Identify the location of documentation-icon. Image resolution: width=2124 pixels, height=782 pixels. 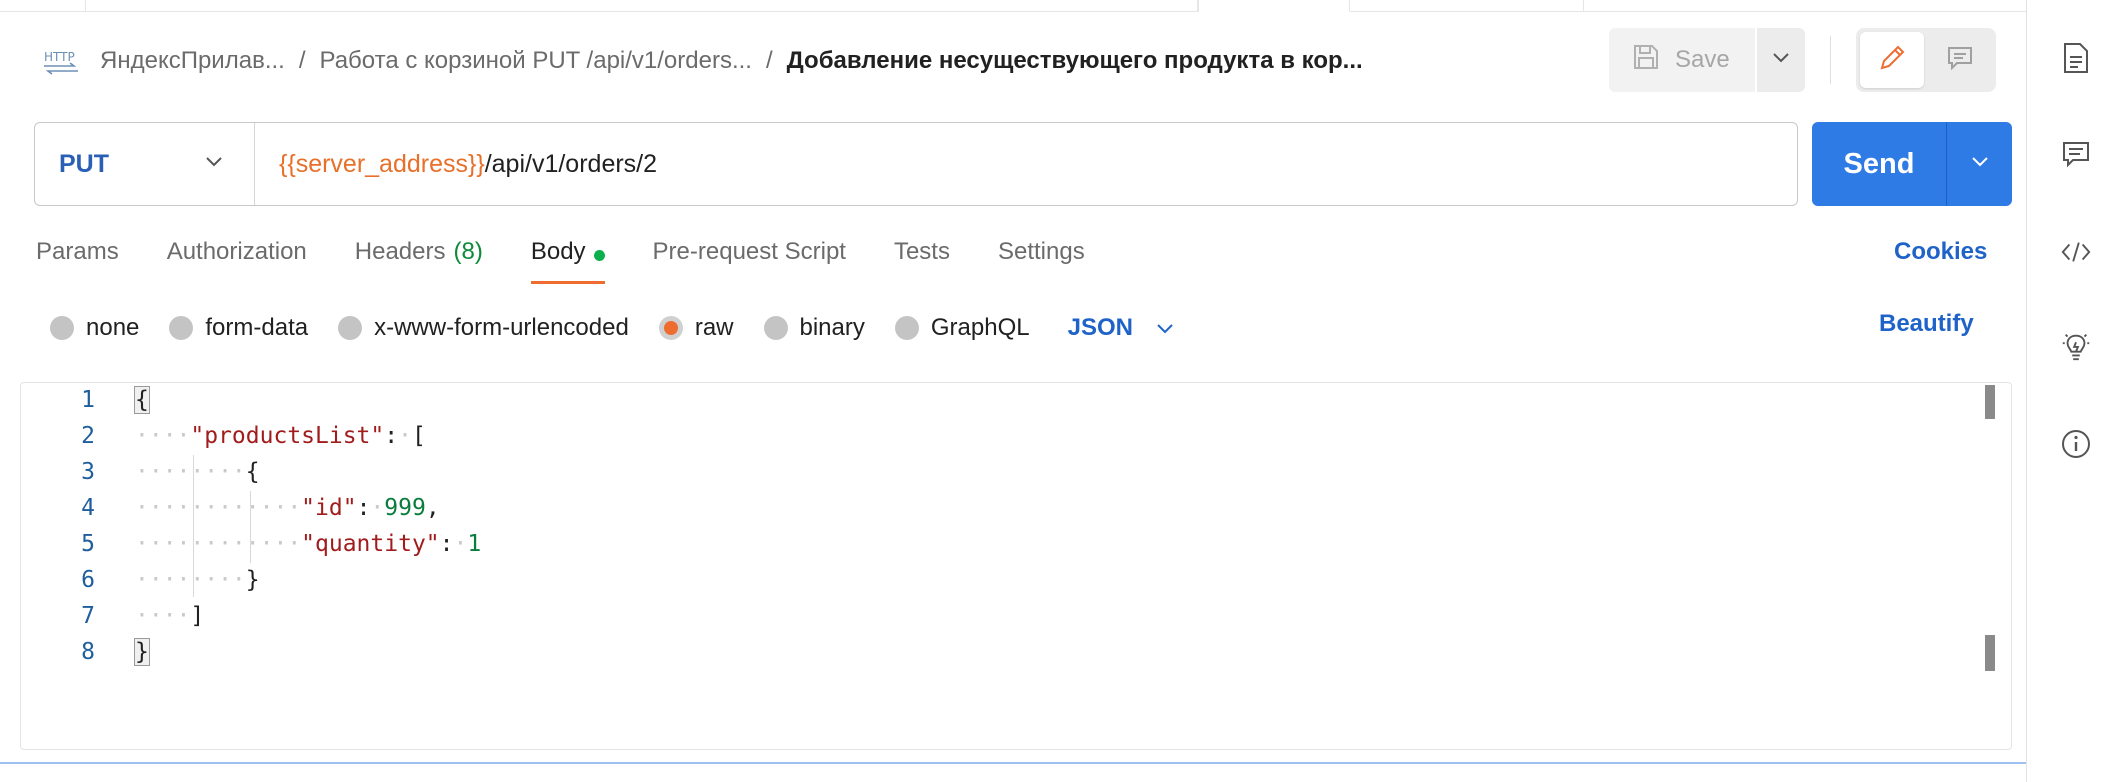
(2076, 58).